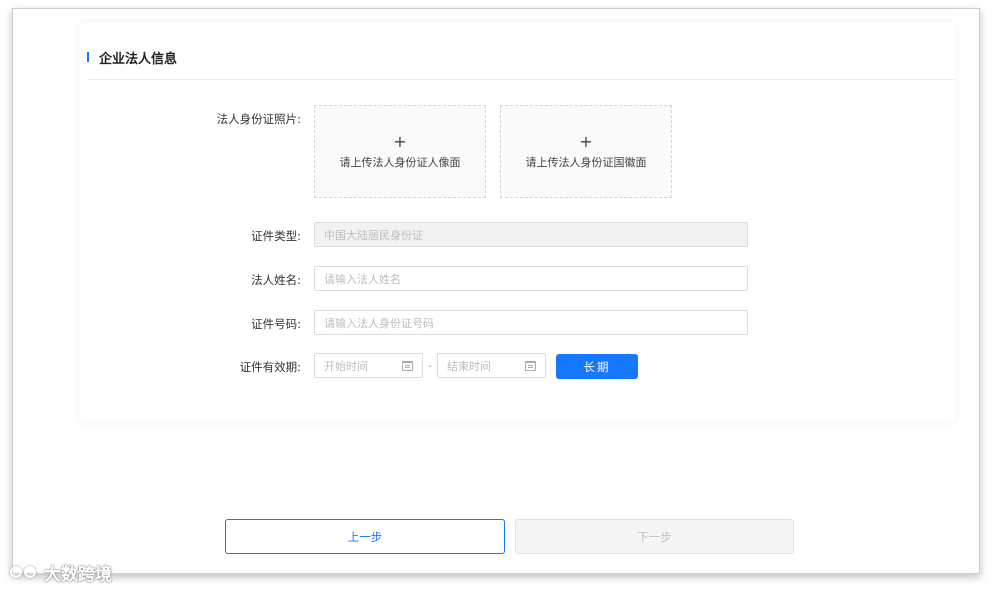 The height and width of the screenshot is (590, 992). What do you see at coordinates (365, 536) in the screenshot?
I see `prev-step-button: 上一步` at bounding box center [365, 536].